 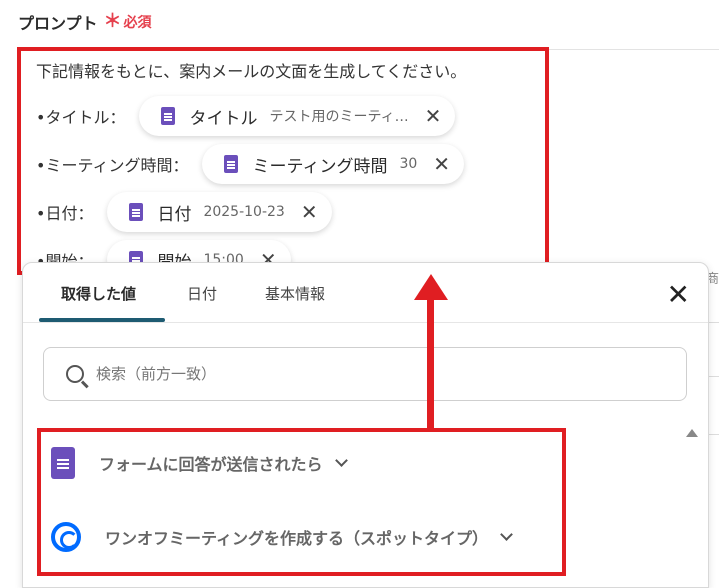 What do you see at coordinates (678, 295) in the screenshot?
I see `close-icon: ✕` at bounding box center [678, 295].